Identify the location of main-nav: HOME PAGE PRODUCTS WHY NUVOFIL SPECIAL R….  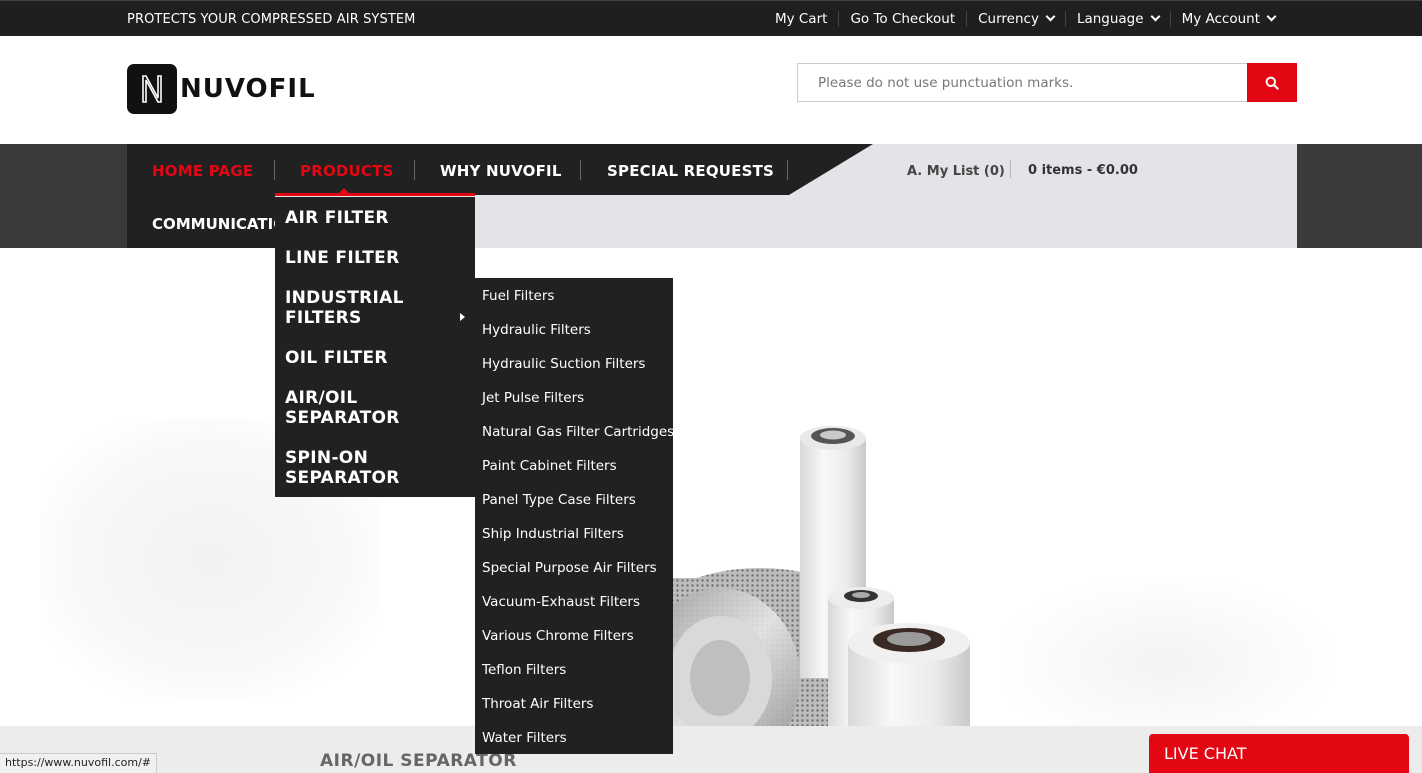
(711, 196).